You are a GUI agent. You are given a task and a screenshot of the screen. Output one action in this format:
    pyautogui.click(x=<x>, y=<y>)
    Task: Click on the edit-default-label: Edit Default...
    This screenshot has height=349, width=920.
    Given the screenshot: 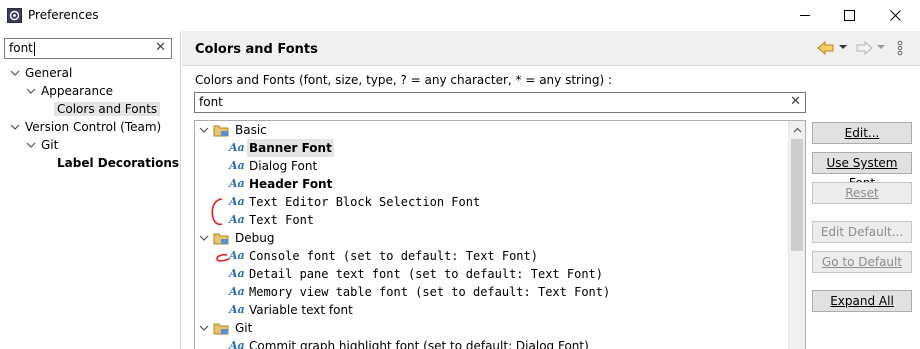 What is the action you would take?
    pyautogui.click(x=862, y=232)
    